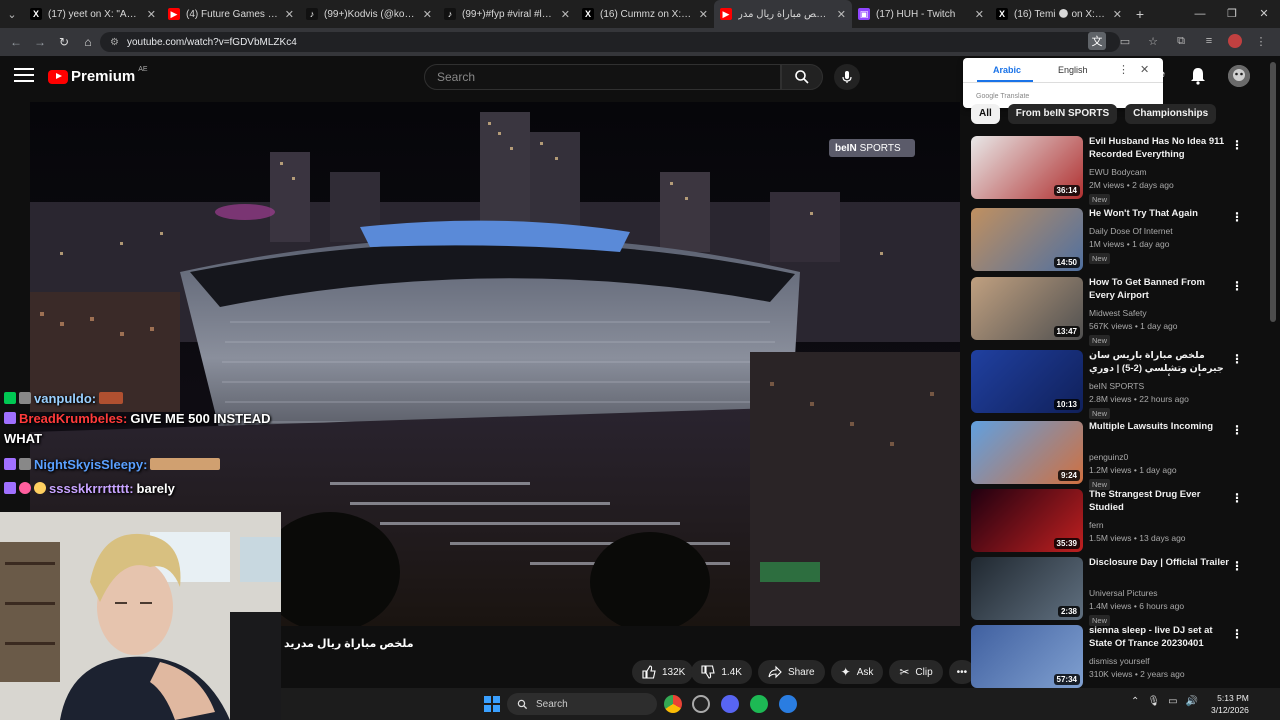  I want to click on channel-name: EWU Bodycam, so click(1118, 172).